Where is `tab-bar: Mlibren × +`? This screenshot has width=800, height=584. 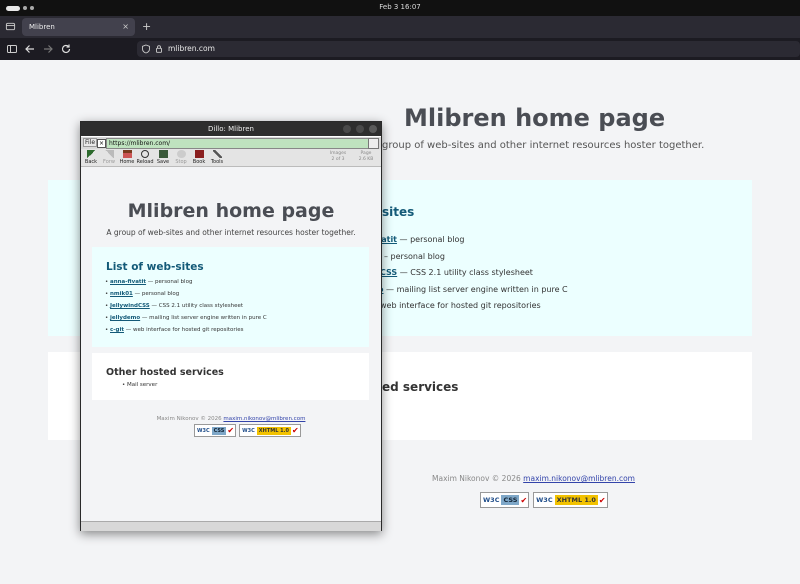
tab-bar: Mlibren × + is located at coordinates (400, 27).